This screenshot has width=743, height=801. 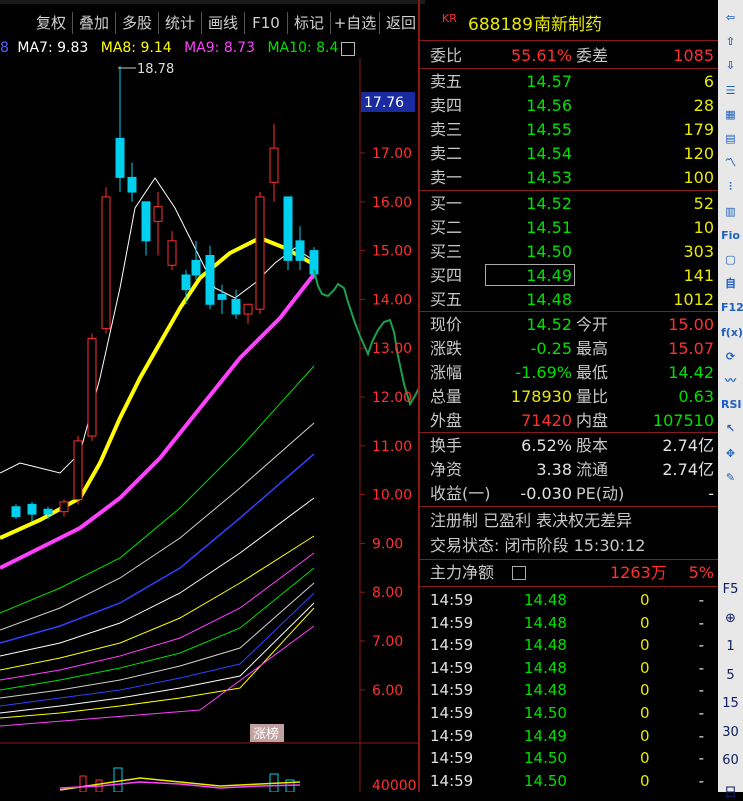 What do you see at coordinates (730, 259) in the screenshot?
I see `news-icon: ▢` at bounding box center [730, 259].